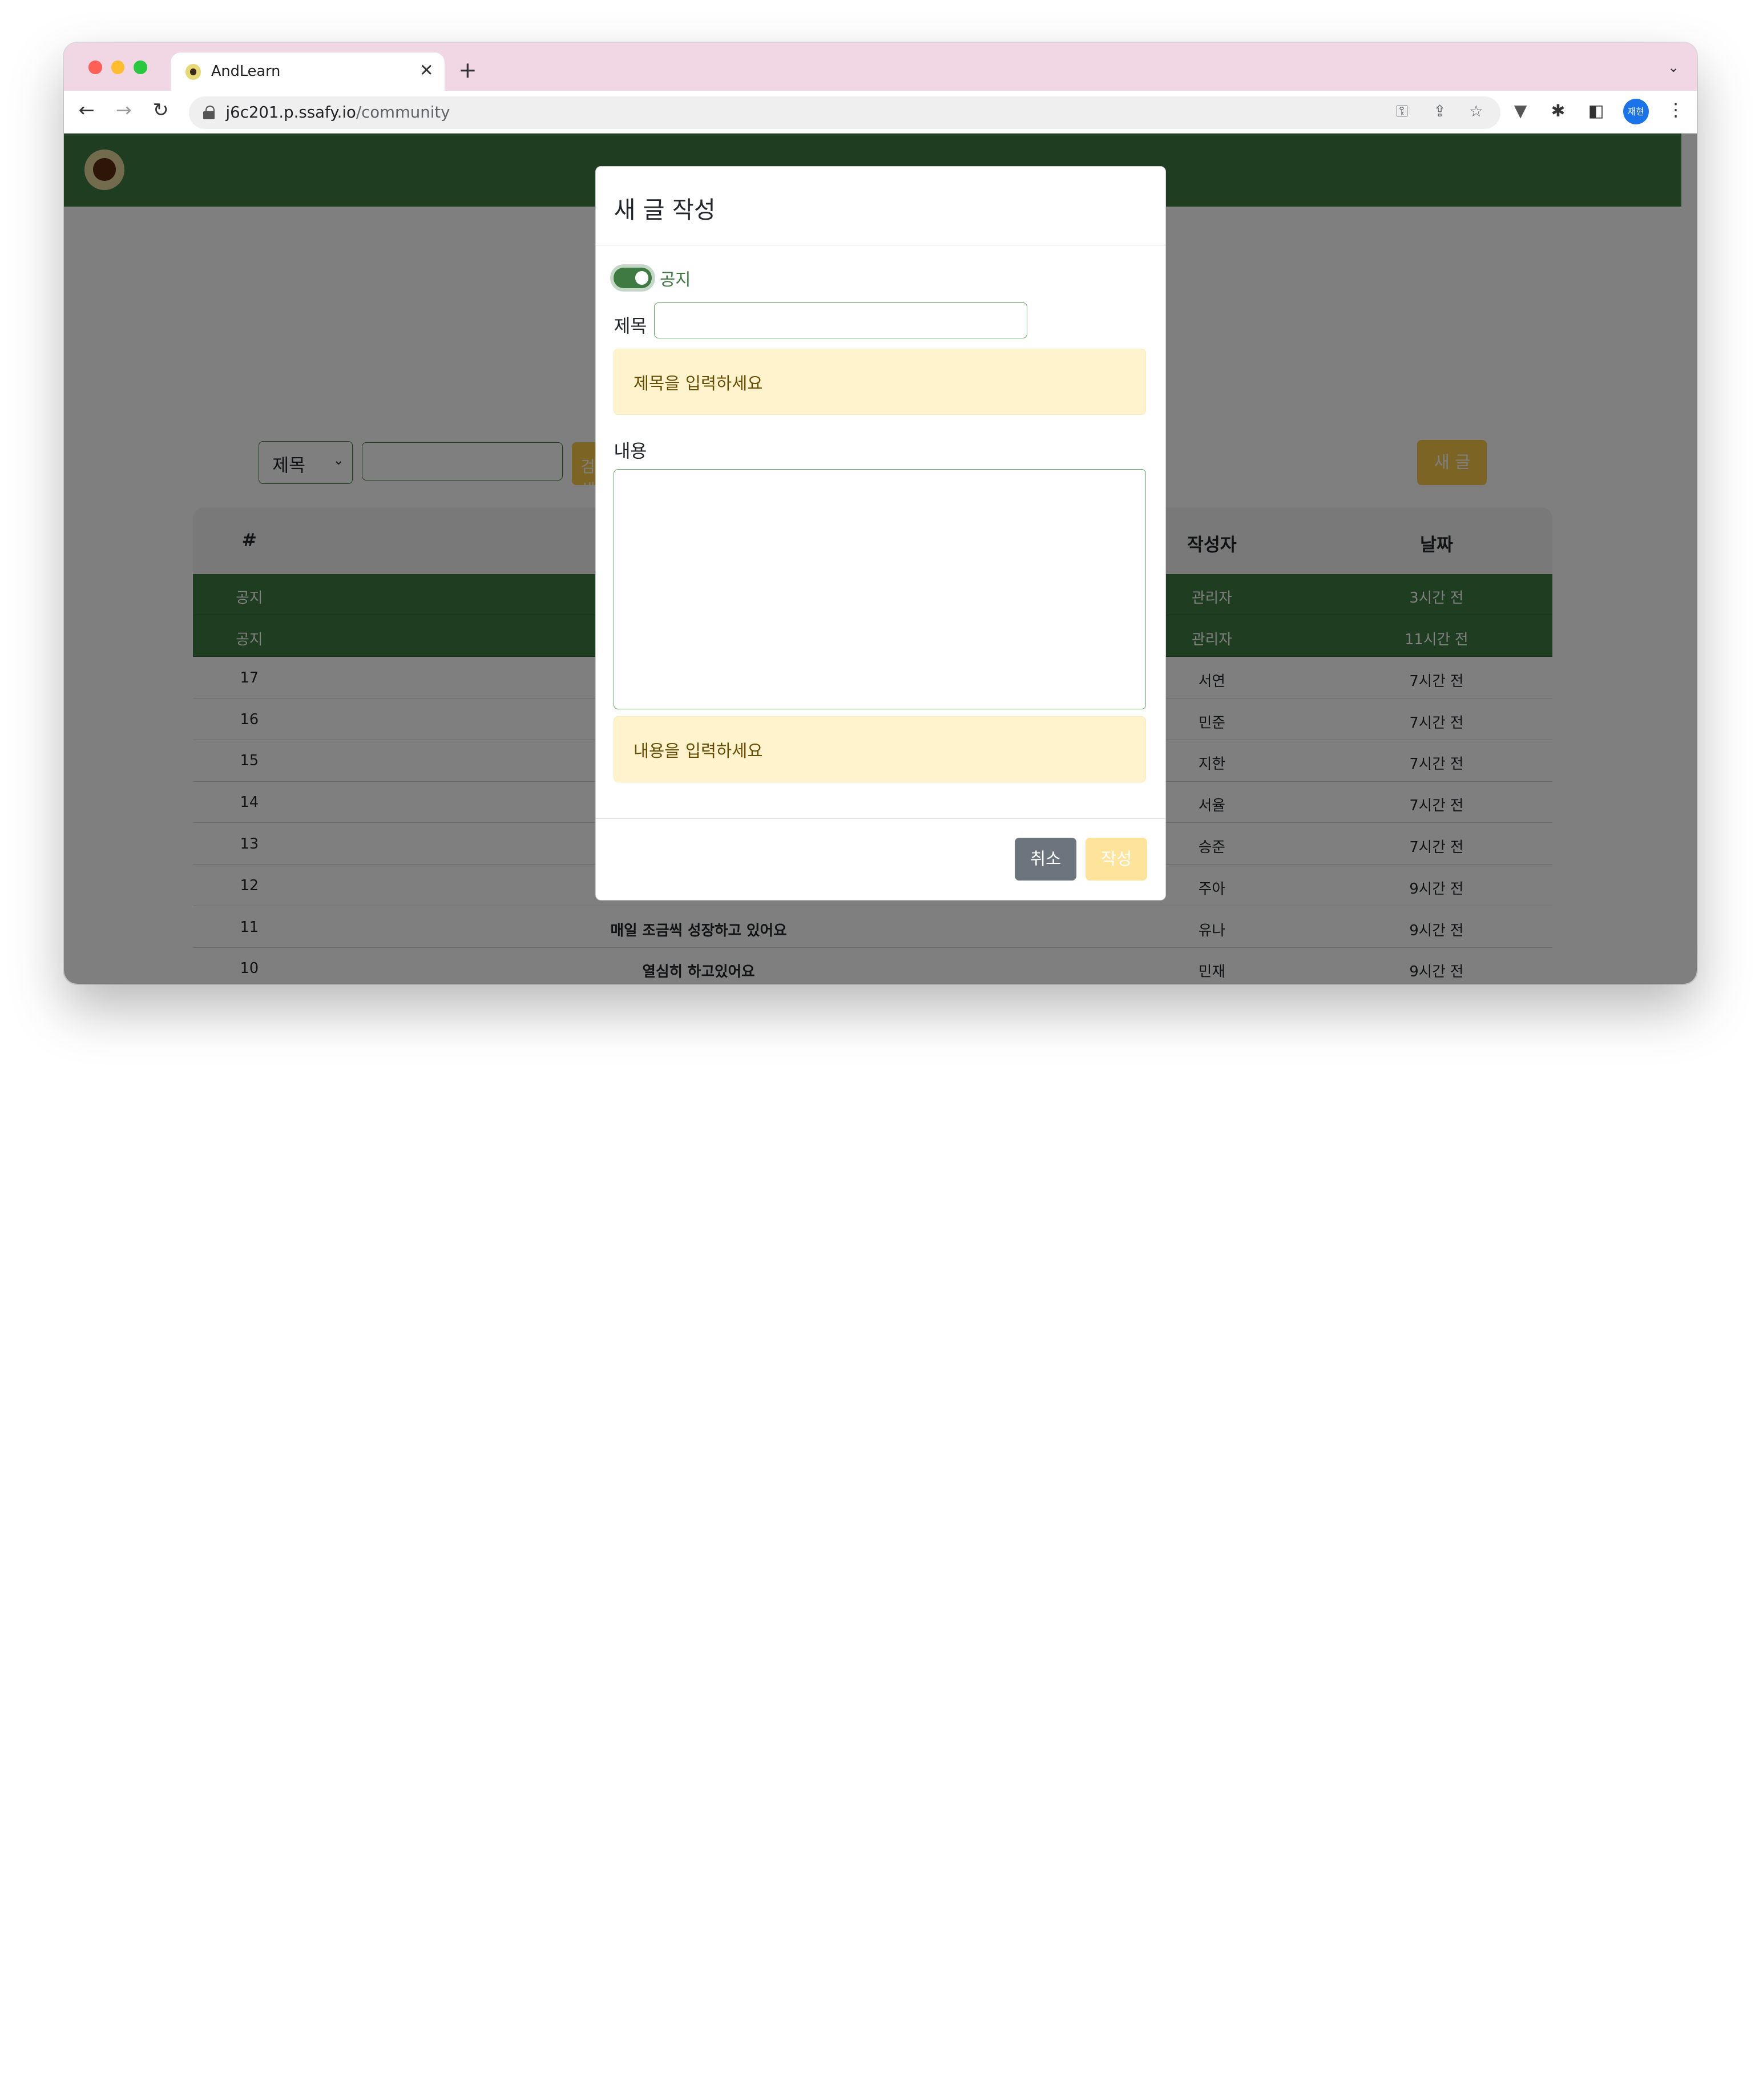 Image resolution: width=1759 pixels, height=2100 pixels. What do you see at coordinates (880, 206) in the screenshot?
I see `modal-header: 새 글 작성` at bounding box center [880, 206].